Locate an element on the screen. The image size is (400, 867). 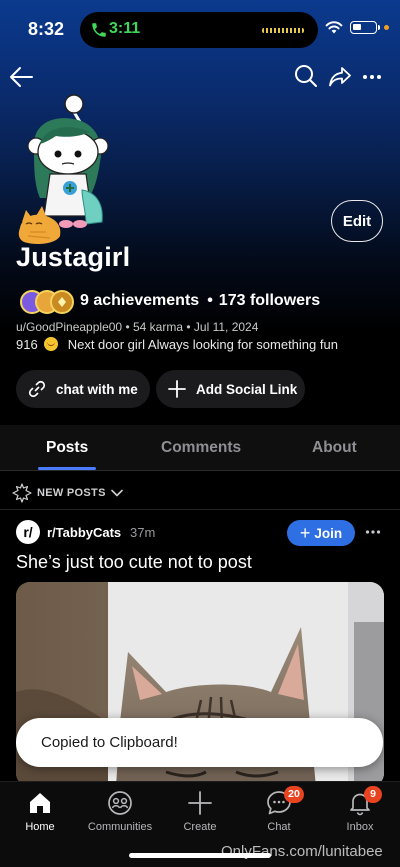
status-time: 8:32 is located at coordinates (46, 29).